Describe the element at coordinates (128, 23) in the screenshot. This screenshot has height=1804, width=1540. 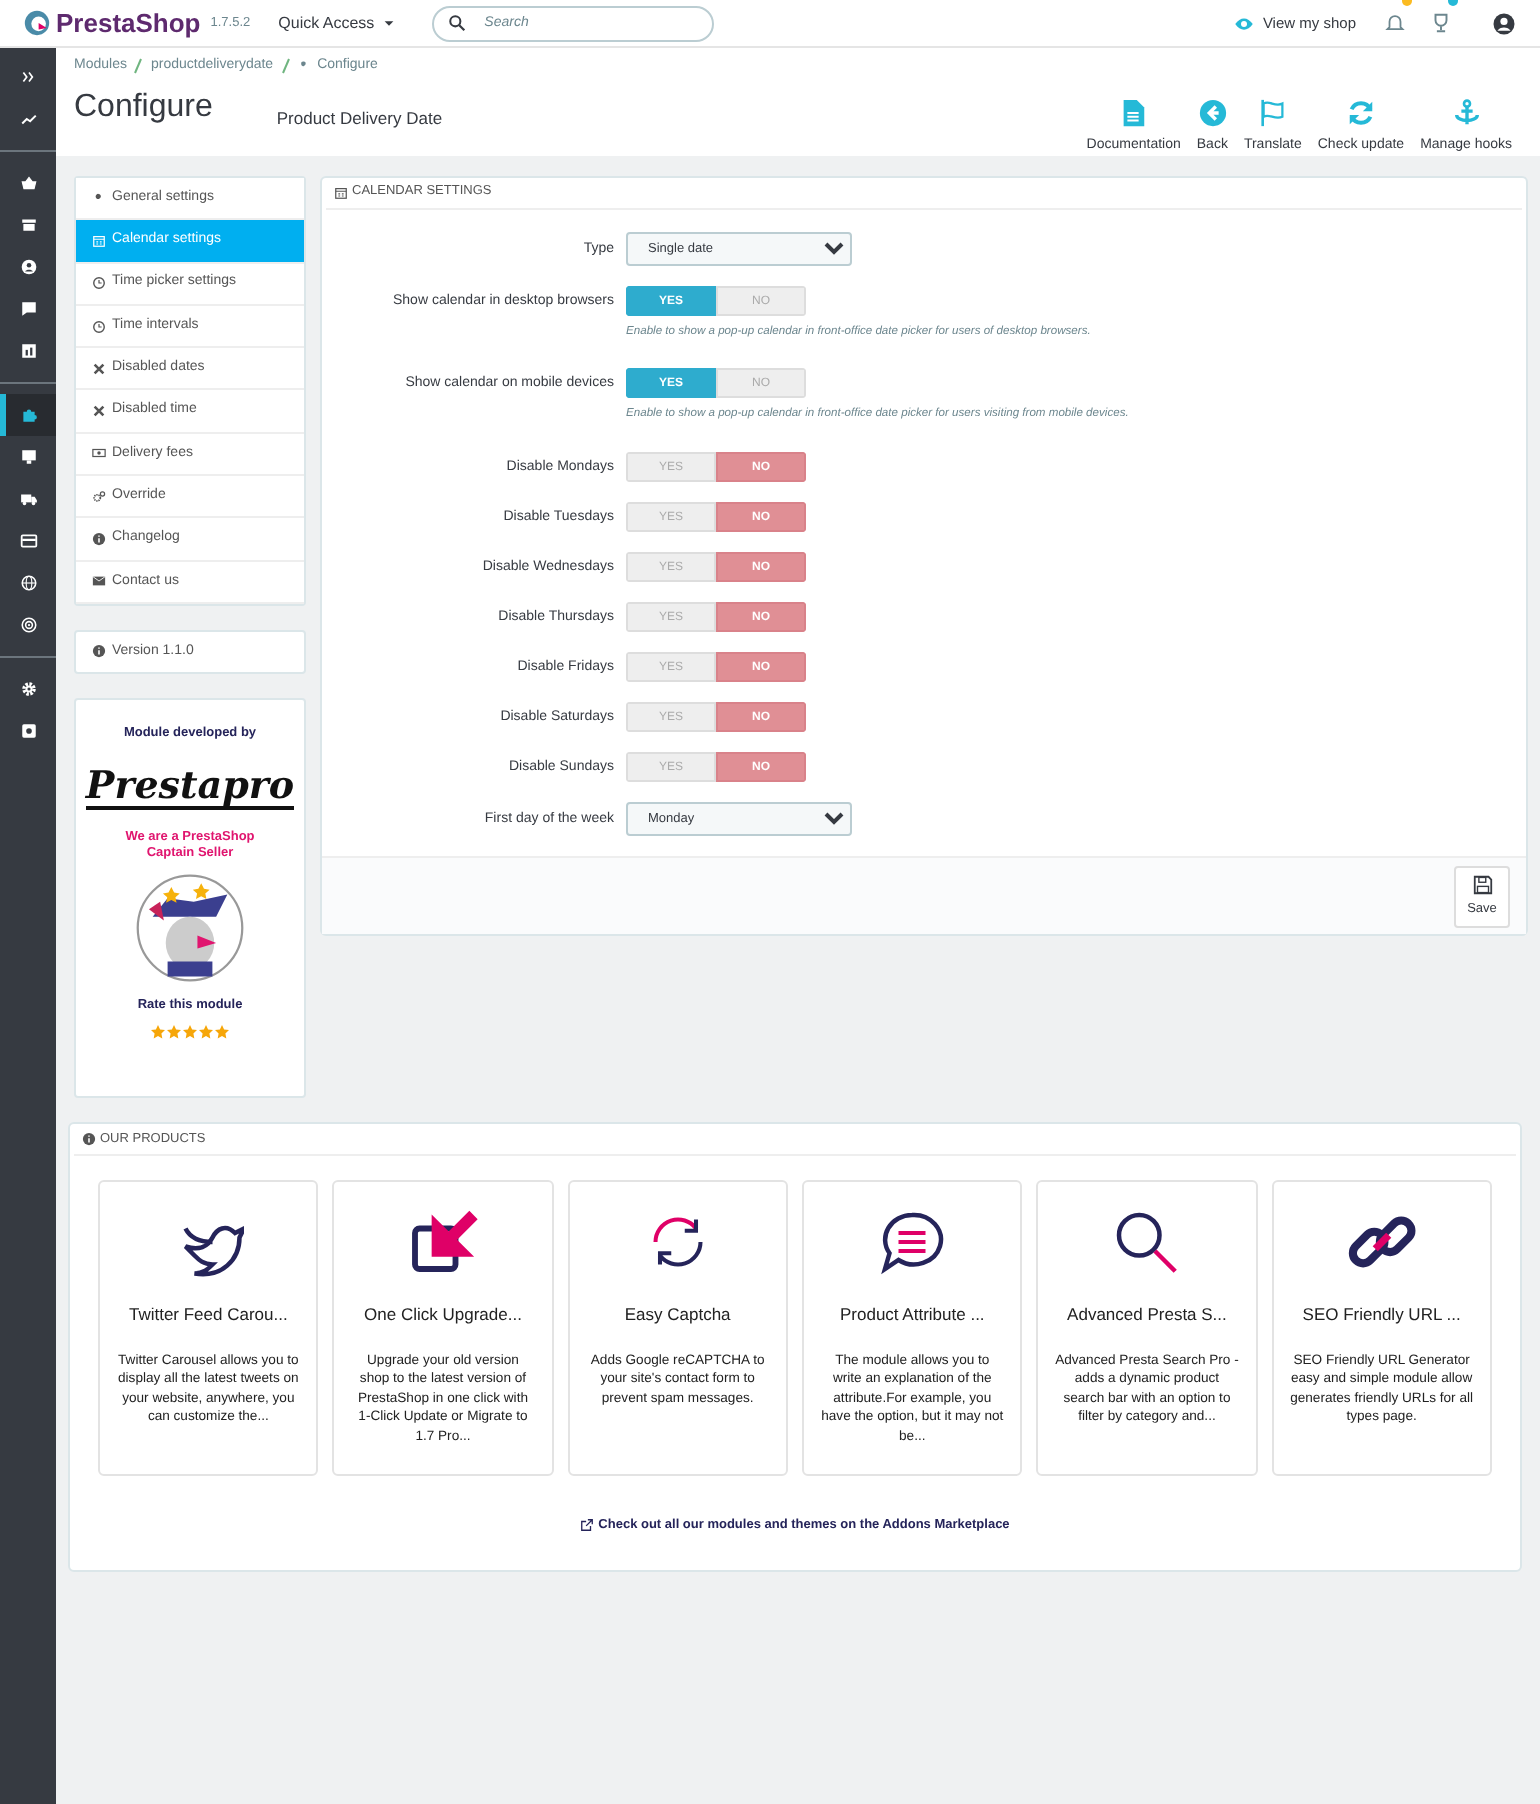
I see `logo-text: PrestaShop` at that location.